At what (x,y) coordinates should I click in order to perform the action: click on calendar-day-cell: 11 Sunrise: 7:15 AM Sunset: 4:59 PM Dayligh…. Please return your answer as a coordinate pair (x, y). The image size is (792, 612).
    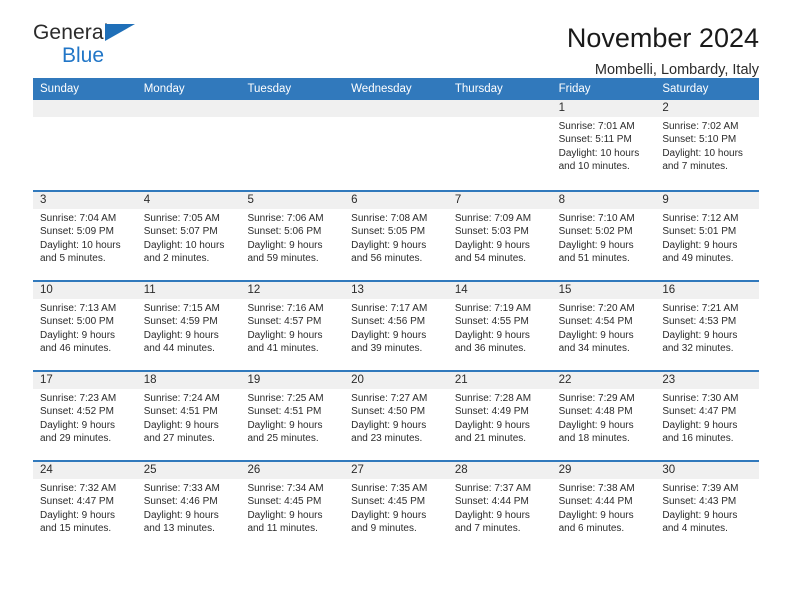
    Looking at the image, I should click on (188, 326).